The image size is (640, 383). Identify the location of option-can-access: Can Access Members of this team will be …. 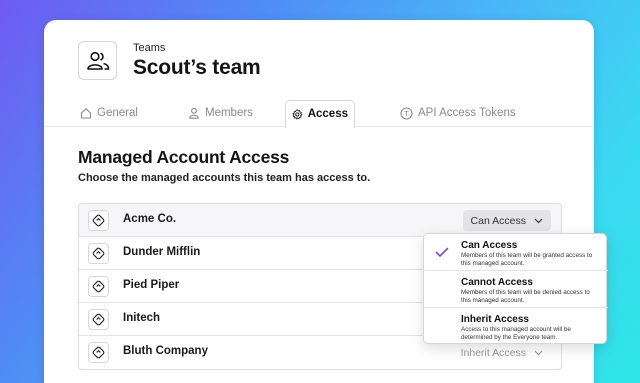
(516, 252).